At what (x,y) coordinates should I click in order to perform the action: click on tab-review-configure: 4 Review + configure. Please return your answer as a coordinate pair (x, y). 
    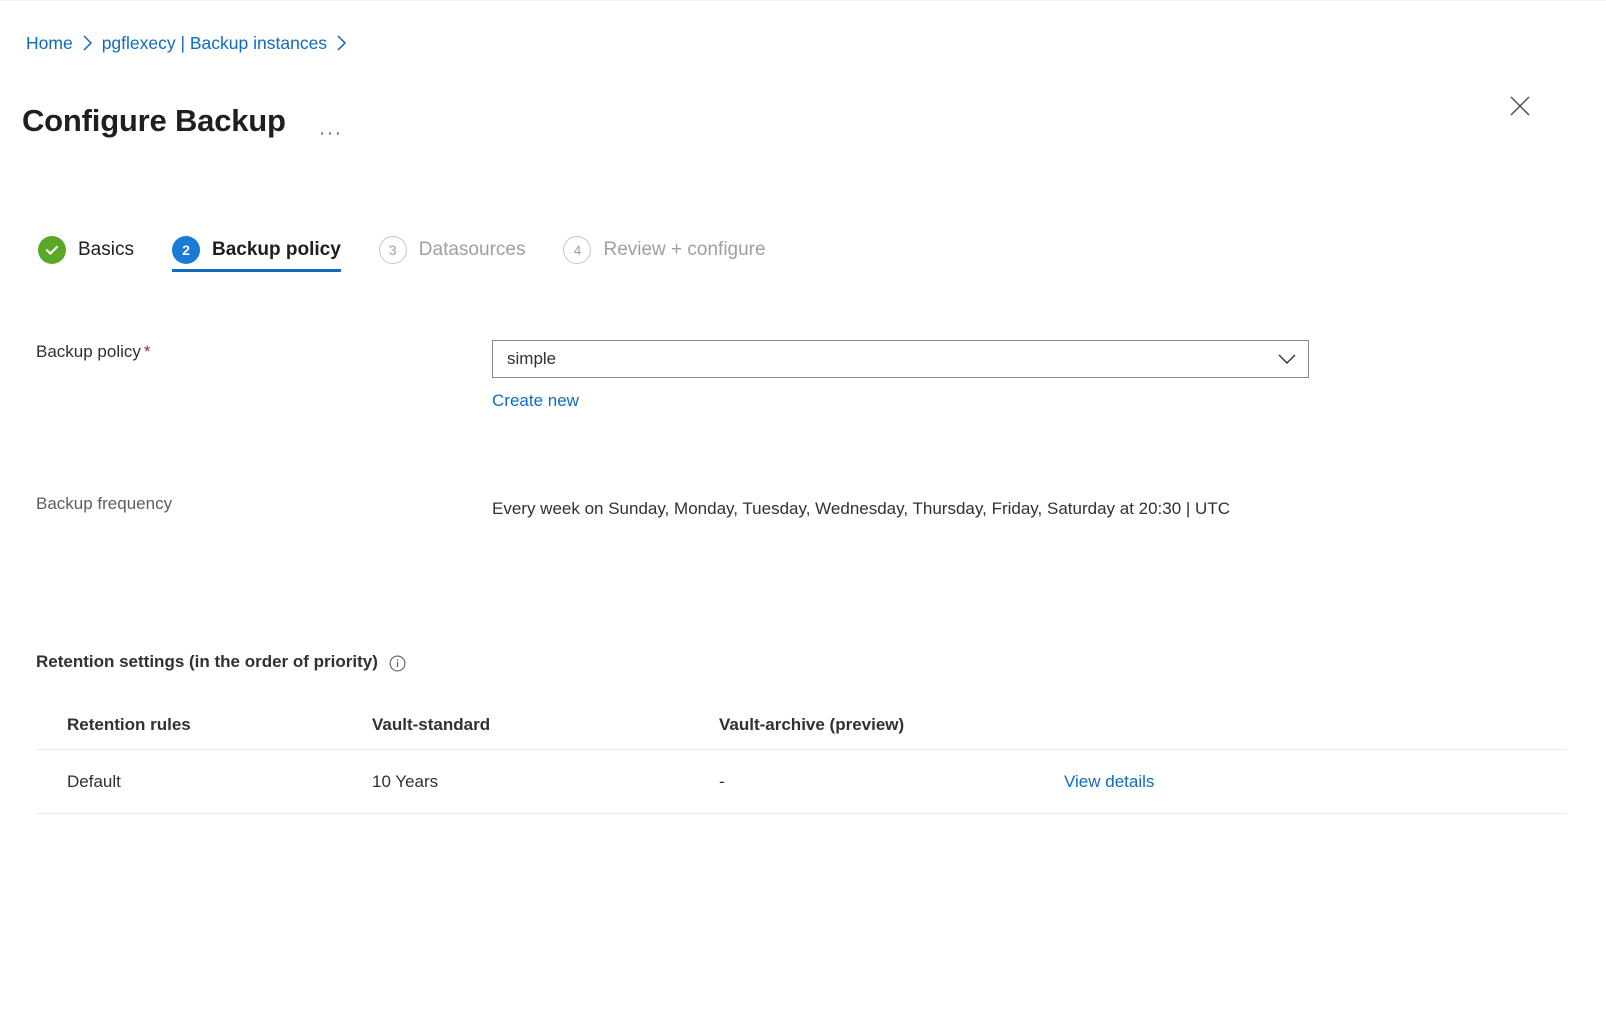
    Looking at the image, I should click on (664, 250).